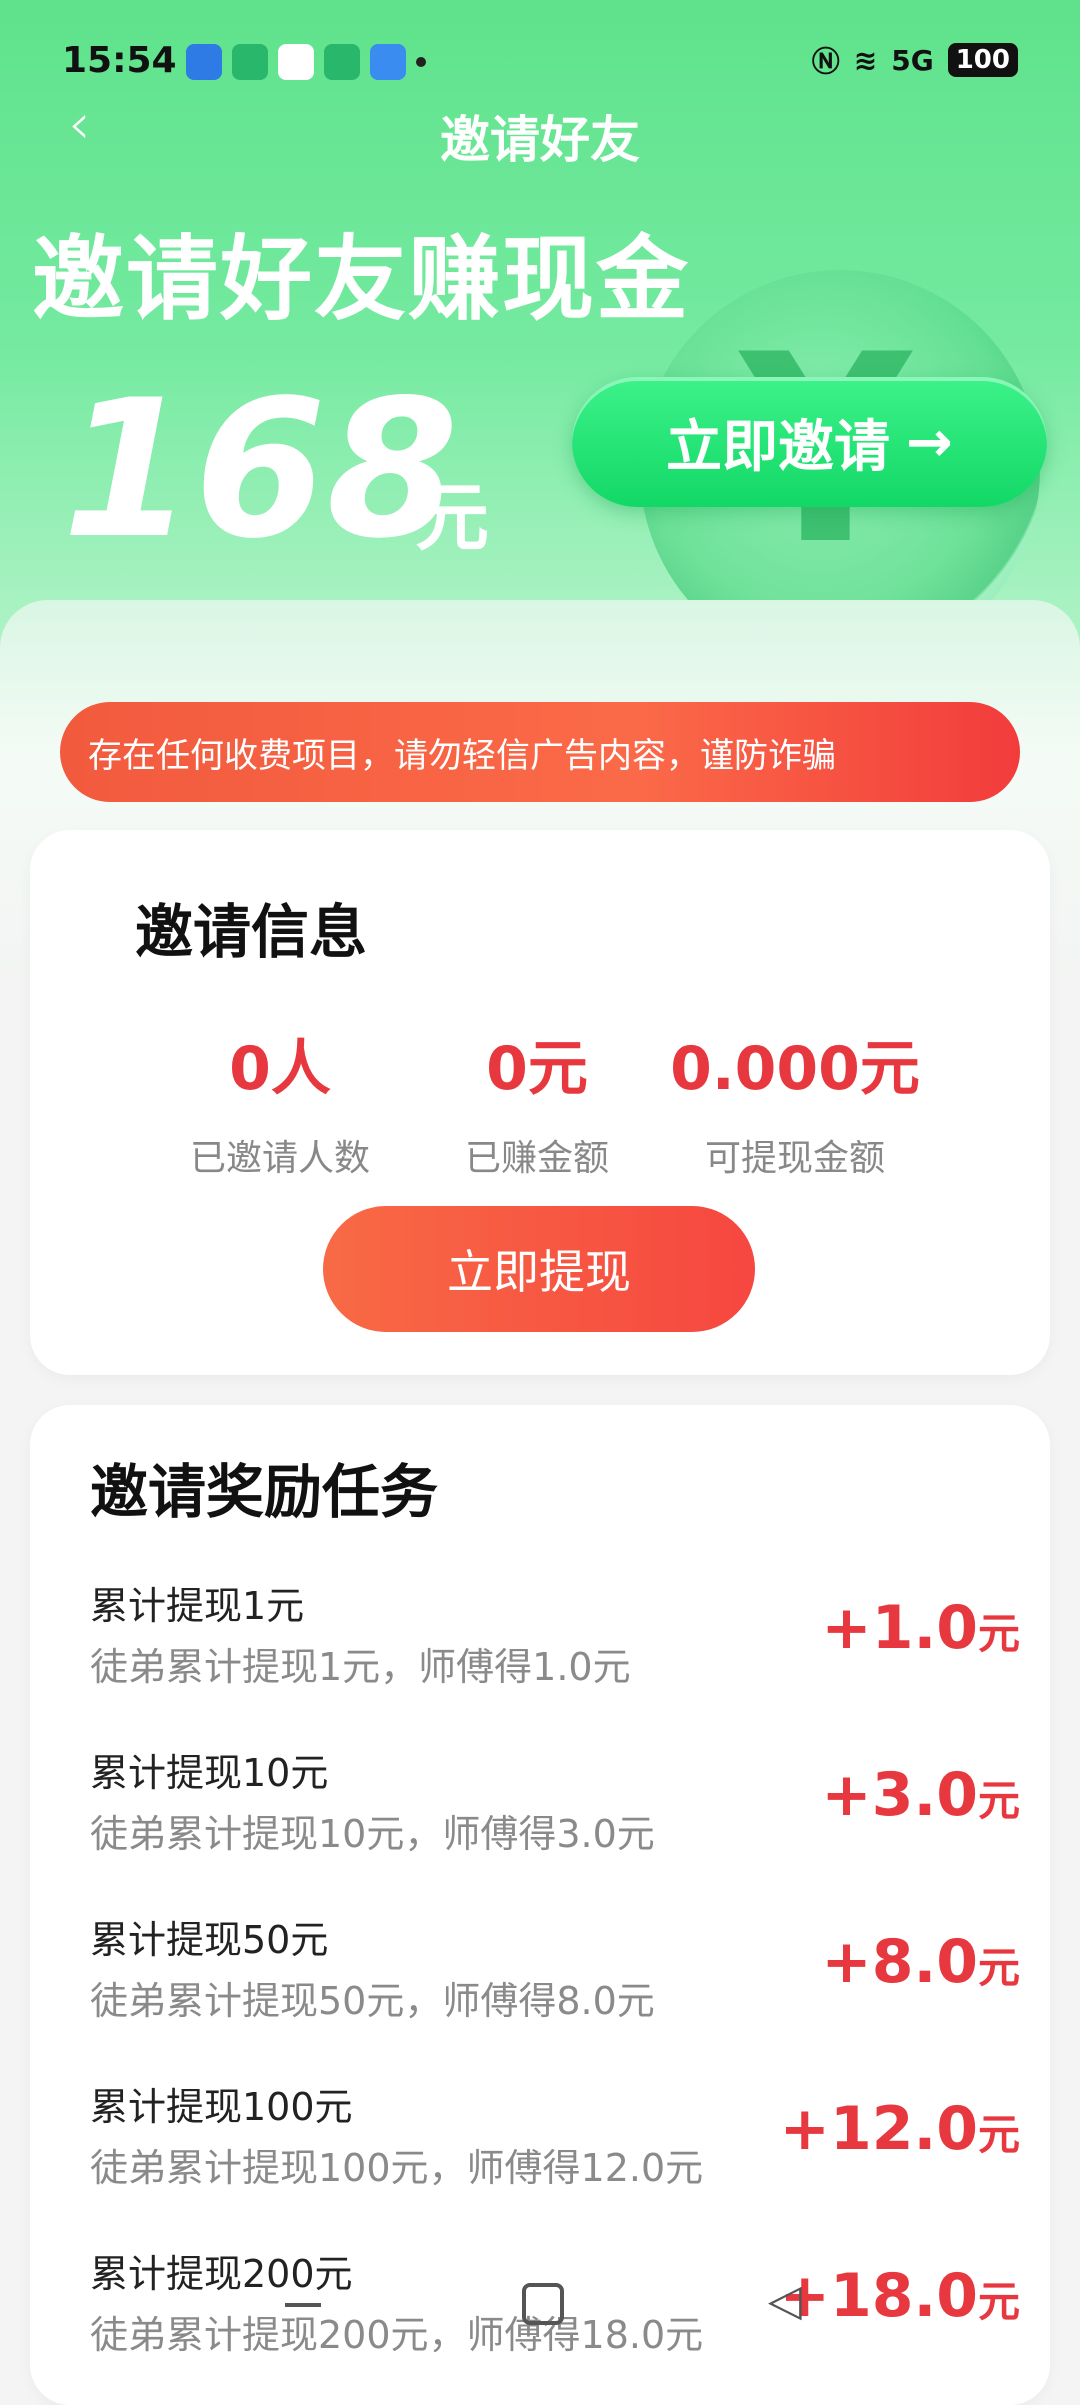 This screenshot has height=2405, width=1080. Describe the element at coordinates (539, 1269) in the screenshot. I see `withdraw-now-button: 立即提现` at that location.